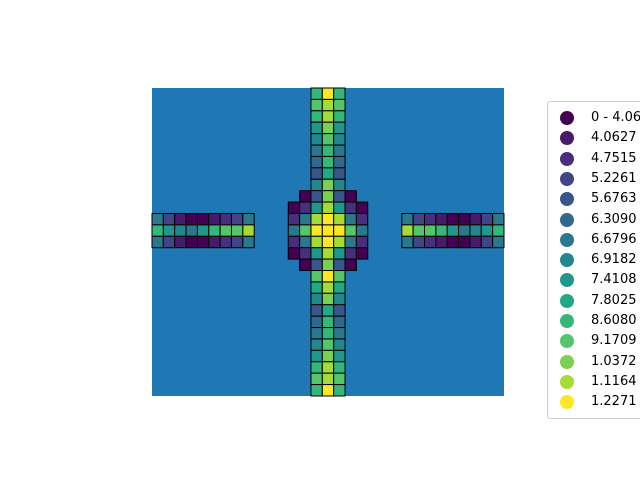  I want to click on legend-item: 1.0372, so click(594, 362).